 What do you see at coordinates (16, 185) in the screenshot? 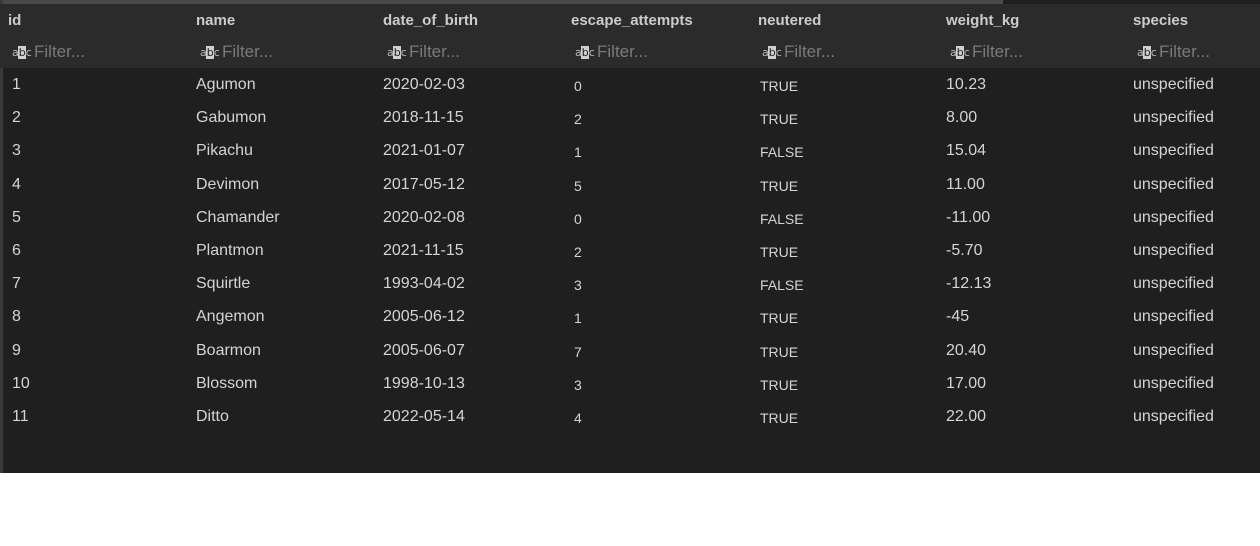
I see `cell-id: 4` at bounding box center [16, 185].